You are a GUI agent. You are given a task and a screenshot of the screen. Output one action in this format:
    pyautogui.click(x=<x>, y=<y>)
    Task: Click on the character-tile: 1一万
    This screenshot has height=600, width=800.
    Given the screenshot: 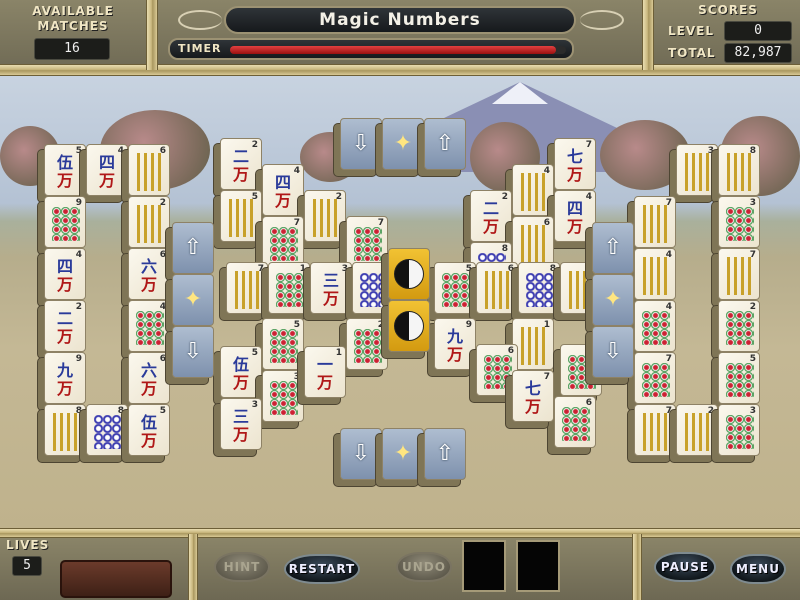 What is the action you would take?
    pyautogui.click(x=325, y=372)
    